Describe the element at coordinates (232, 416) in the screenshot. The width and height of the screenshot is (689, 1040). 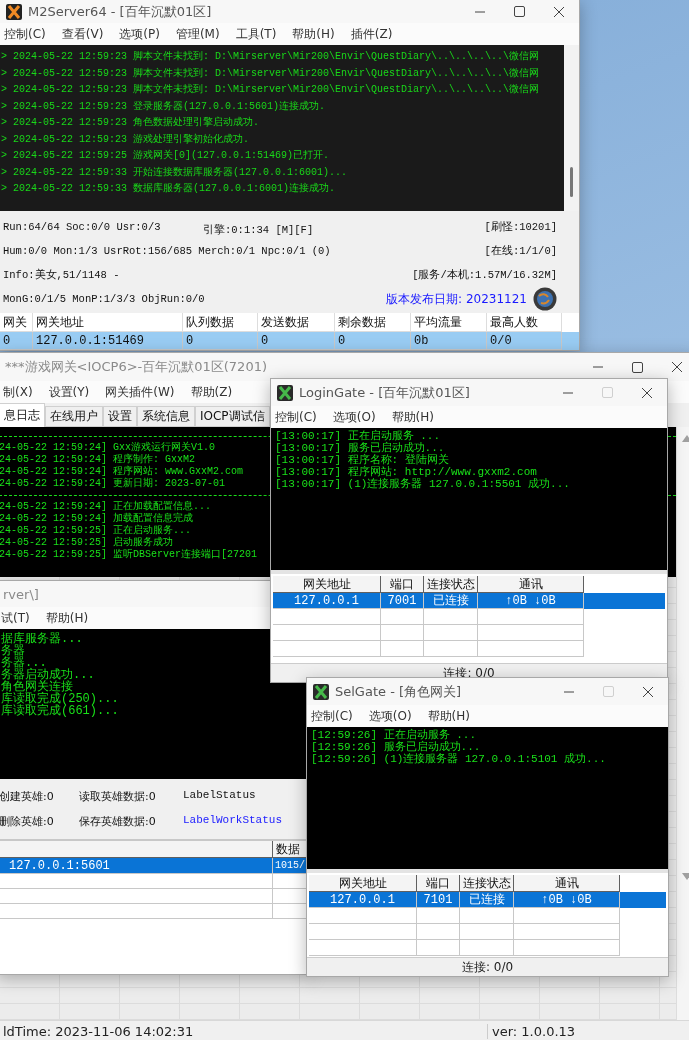
I see `tab: IOCP调试信` at that location.